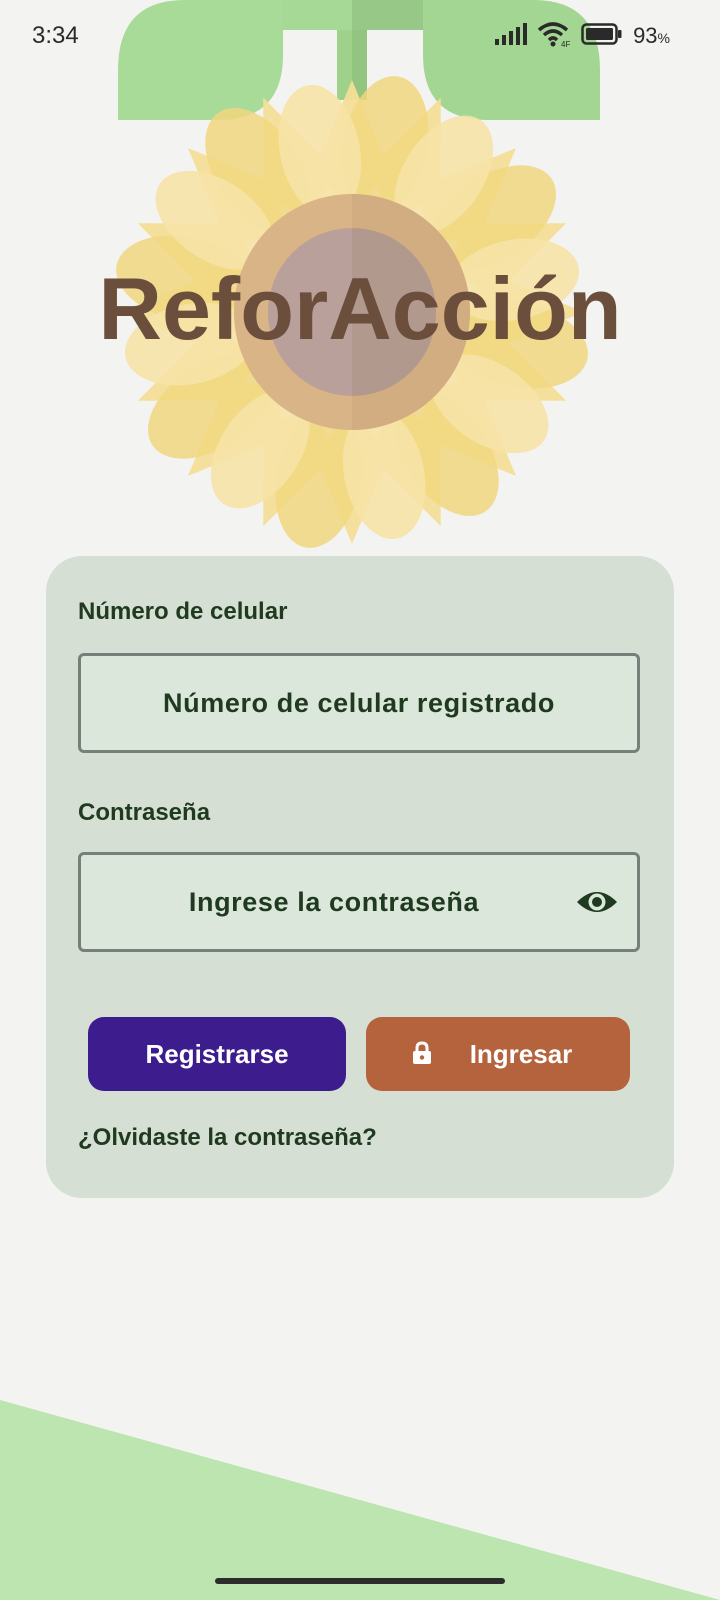 Image resolution: width=720 pixels, height=1600 pixels. Describe the element at coordinates (422, 1056) in the screenshot. I see `lock-icon` at that location.